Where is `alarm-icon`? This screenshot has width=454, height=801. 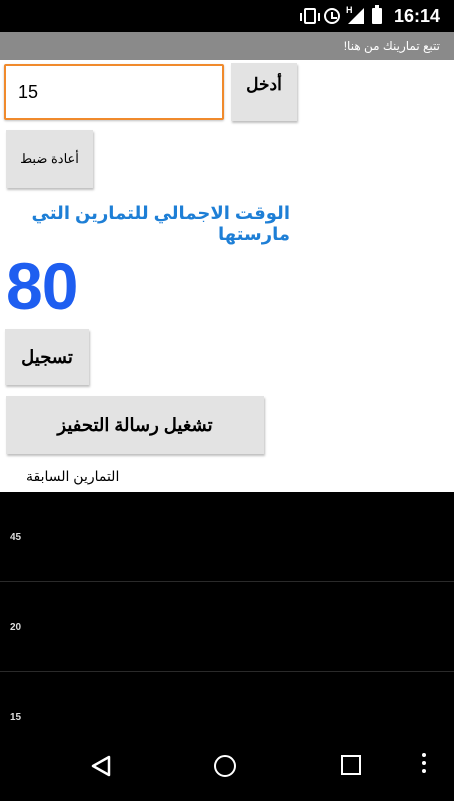
alarm-icon is located at coordinates (331, 16).